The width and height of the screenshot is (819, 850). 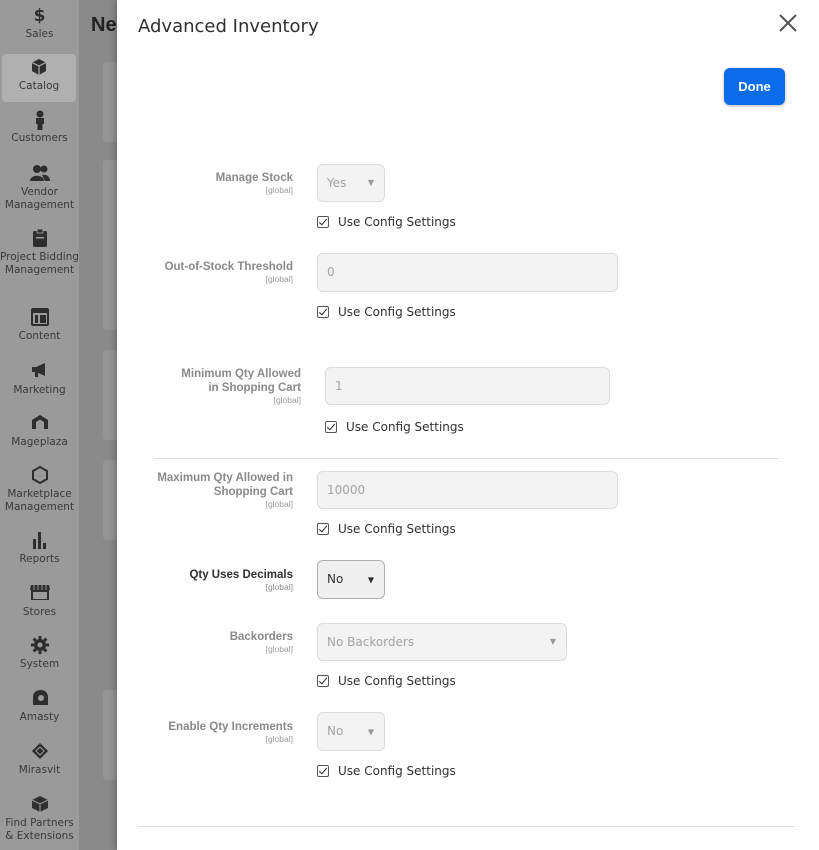 What do you see at coordinates (253, 492) in the screenshot?
I see `field-label-text: Shopping Cart` at bounding box center [253, 492].